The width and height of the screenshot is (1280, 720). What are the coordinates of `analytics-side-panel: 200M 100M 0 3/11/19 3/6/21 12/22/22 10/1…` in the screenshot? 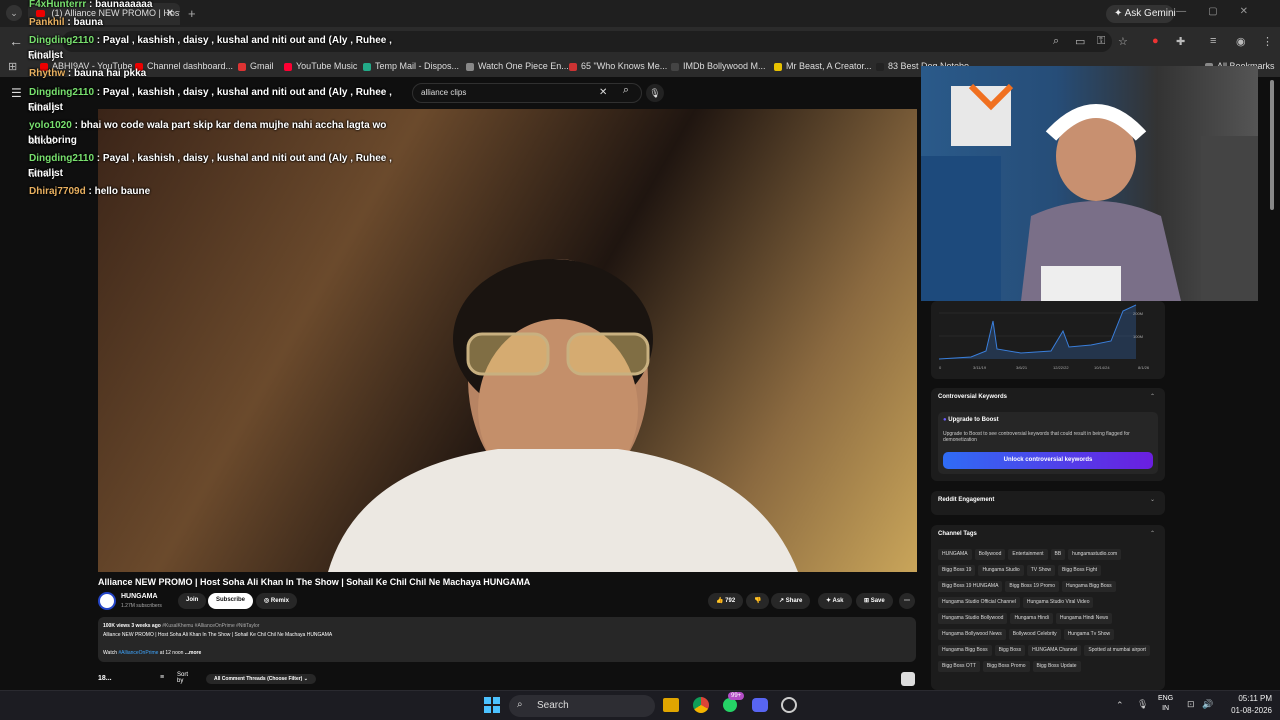 It's located at (1048, 495).